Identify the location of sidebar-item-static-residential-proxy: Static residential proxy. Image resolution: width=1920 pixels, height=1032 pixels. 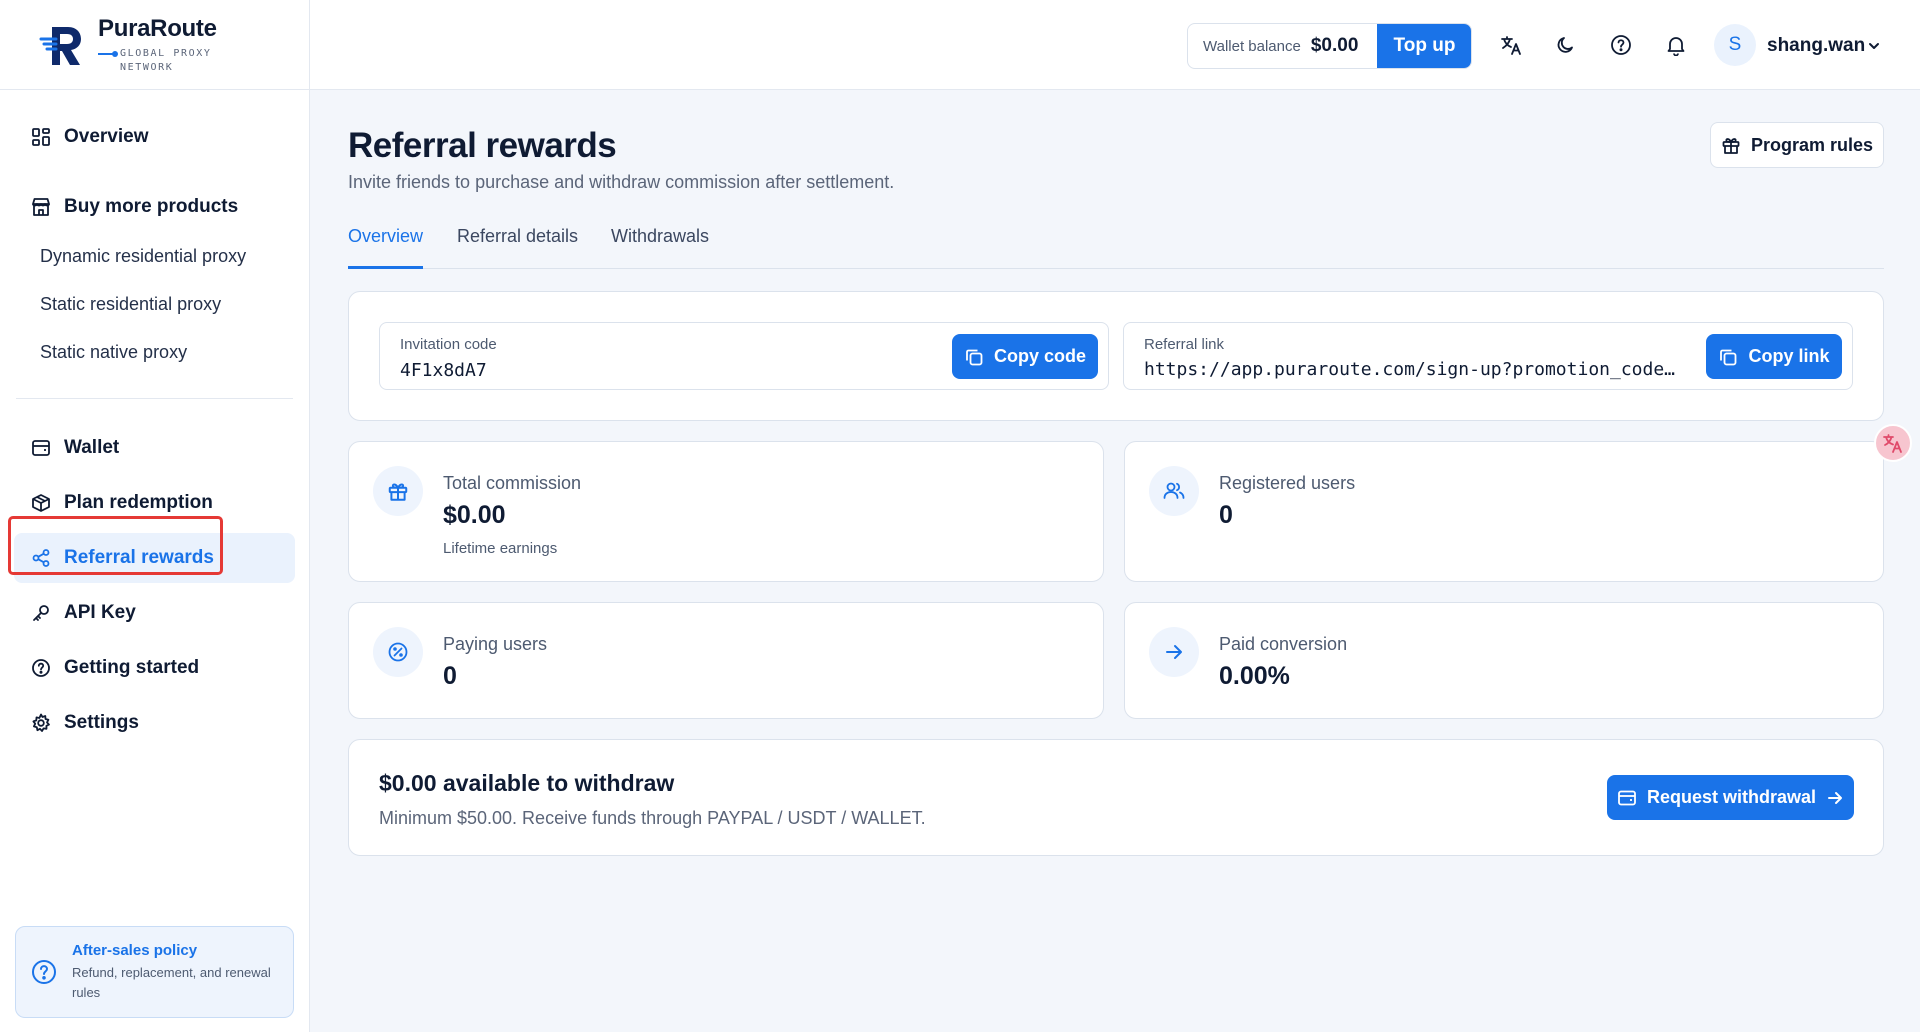
(154, 304).